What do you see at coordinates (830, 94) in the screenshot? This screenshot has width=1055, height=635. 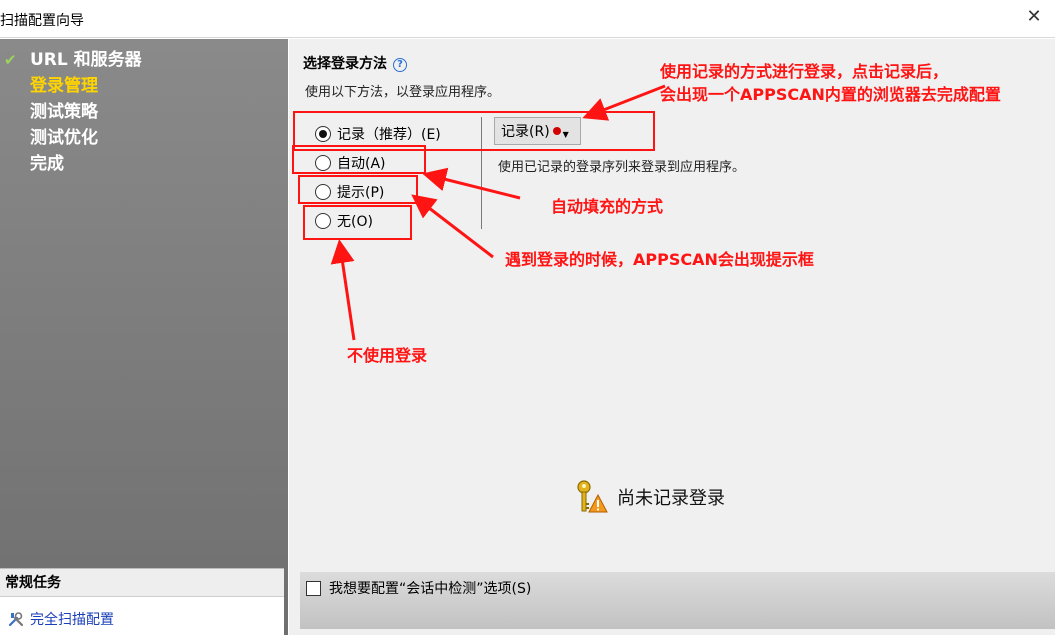 I see `callout-line: 会出现一个APPSCAN内置的浏览器去完成配置` at bounding box center [830, 94].